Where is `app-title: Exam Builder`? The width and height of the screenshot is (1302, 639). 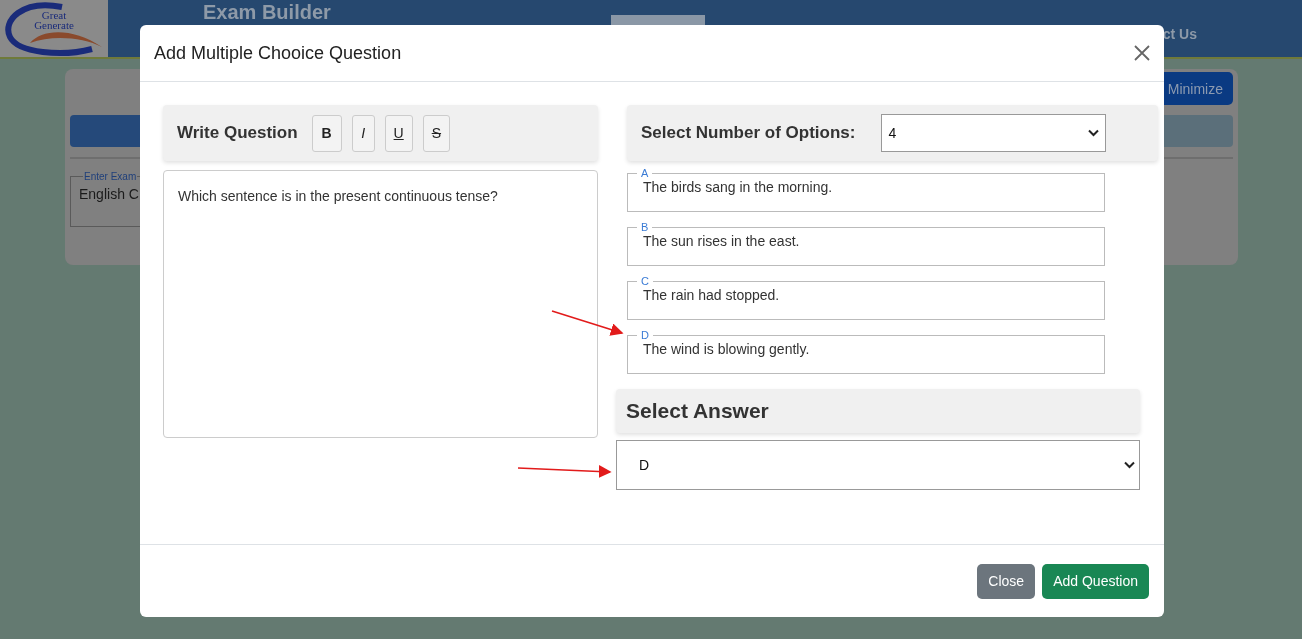
app-title: Exam Builder is located at coordinates (267, 12).